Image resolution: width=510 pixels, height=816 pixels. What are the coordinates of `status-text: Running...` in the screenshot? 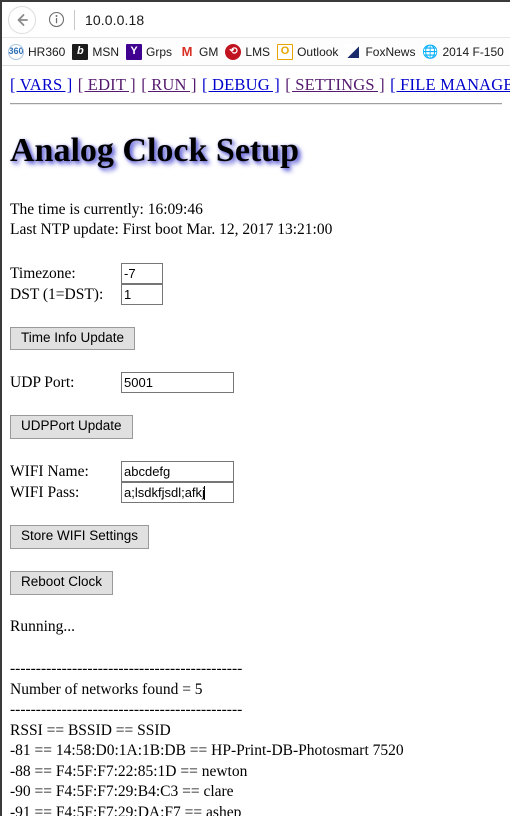 It's located at (43, 626).